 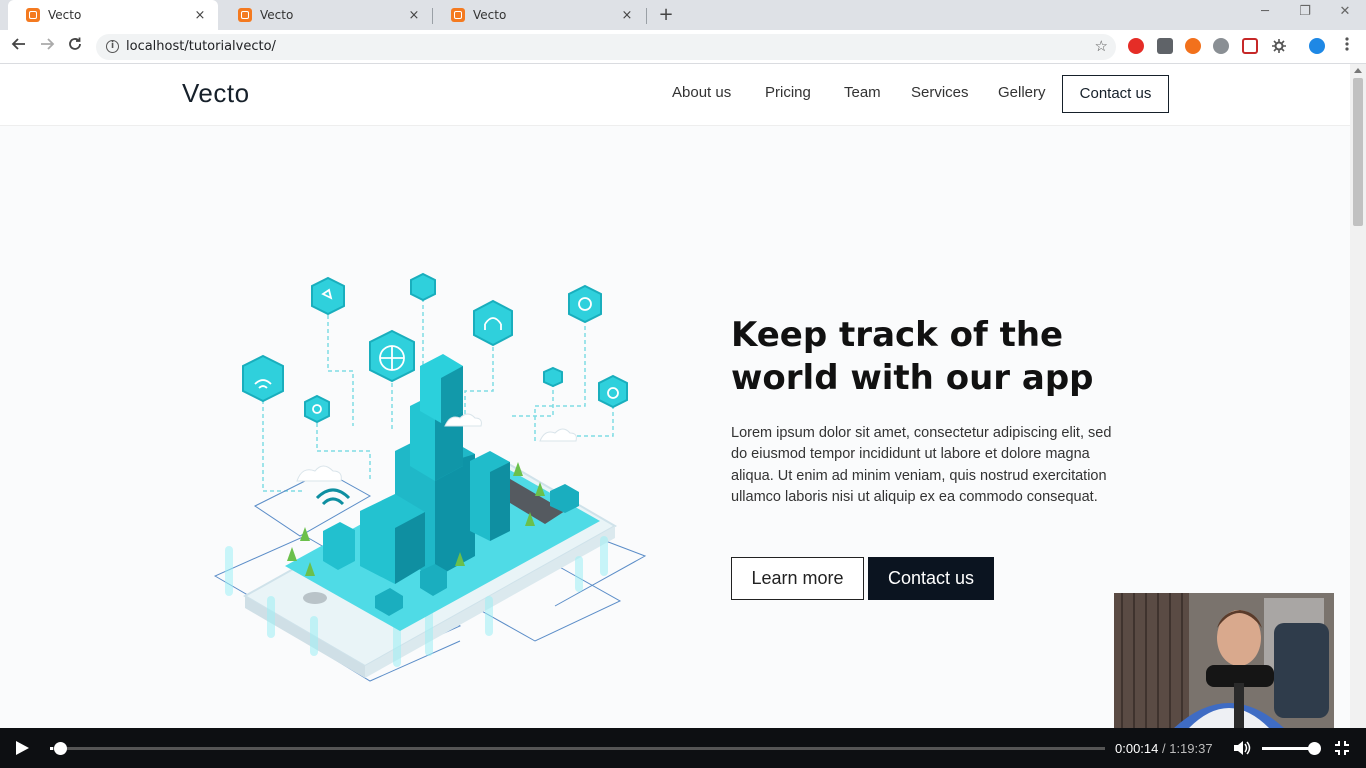 I want to click on tab-strip: Vecto × Vecto × Vecto × + ─ ❐ ✕, so click(x=683, y=15).